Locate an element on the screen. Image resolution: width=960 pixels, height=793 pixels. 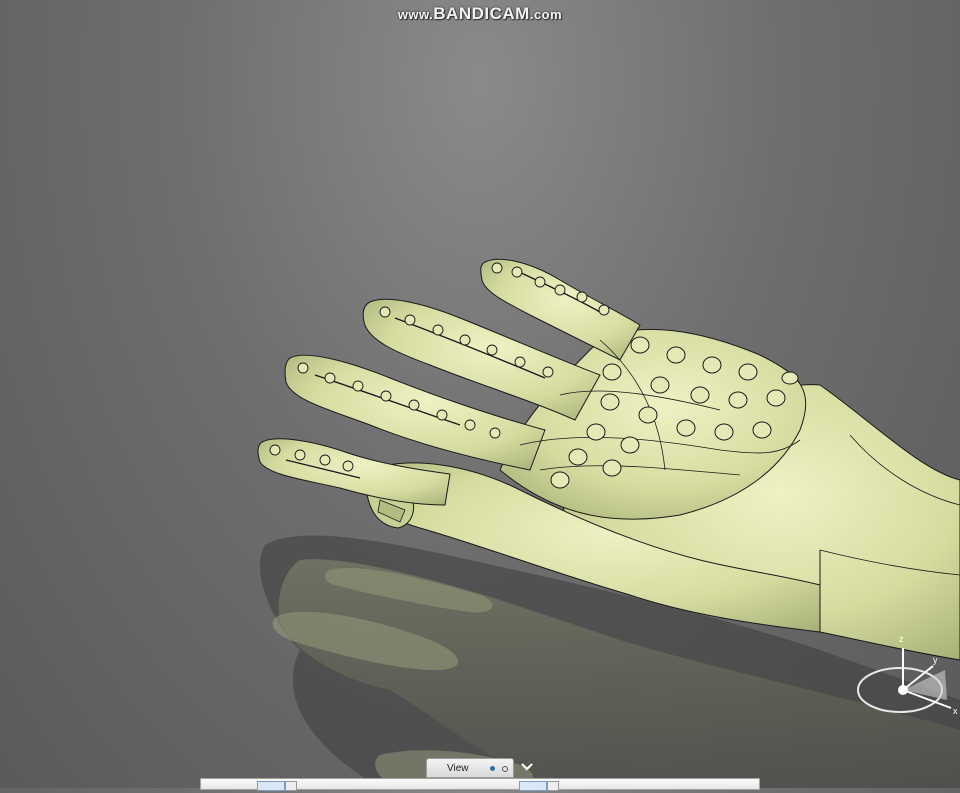
axis-y-label: y is located at coordinates (935, 660).